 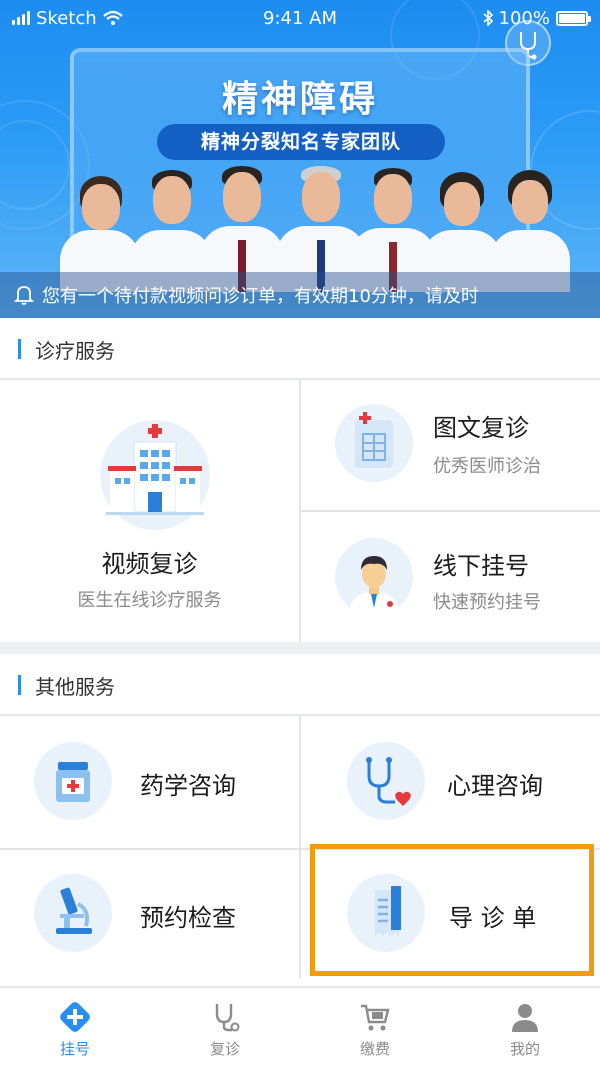 What do you see at coordinates (73, 913) in the screenshot?
I see `microscope-icon` at bounding box center [73, 913].